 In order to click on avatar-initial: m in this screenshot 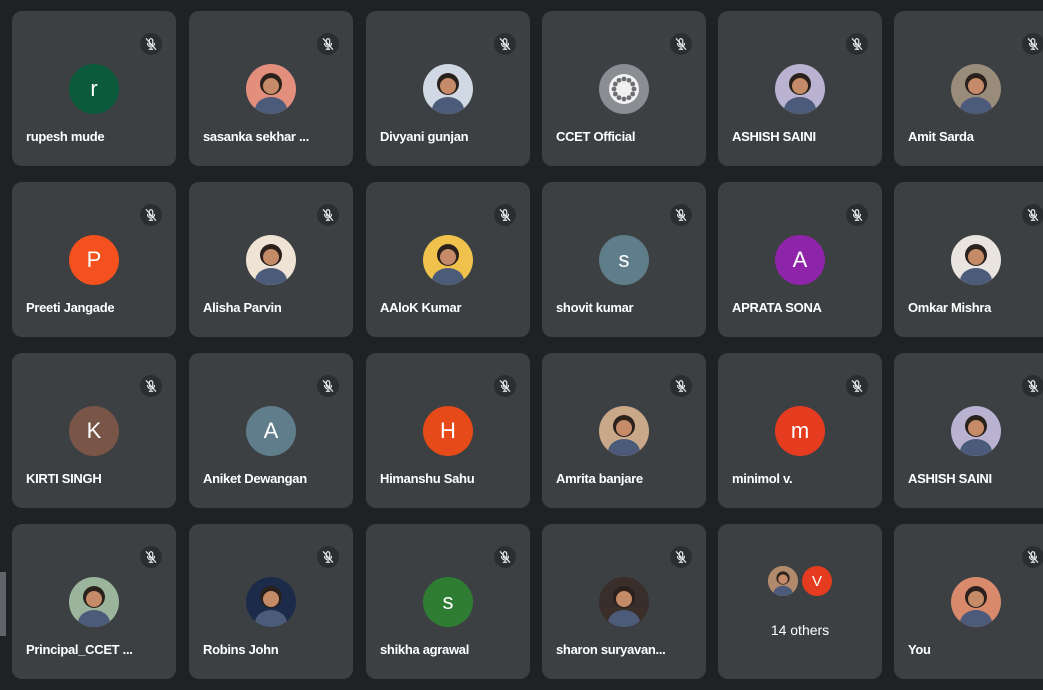, I will do `click(800, 431)`.